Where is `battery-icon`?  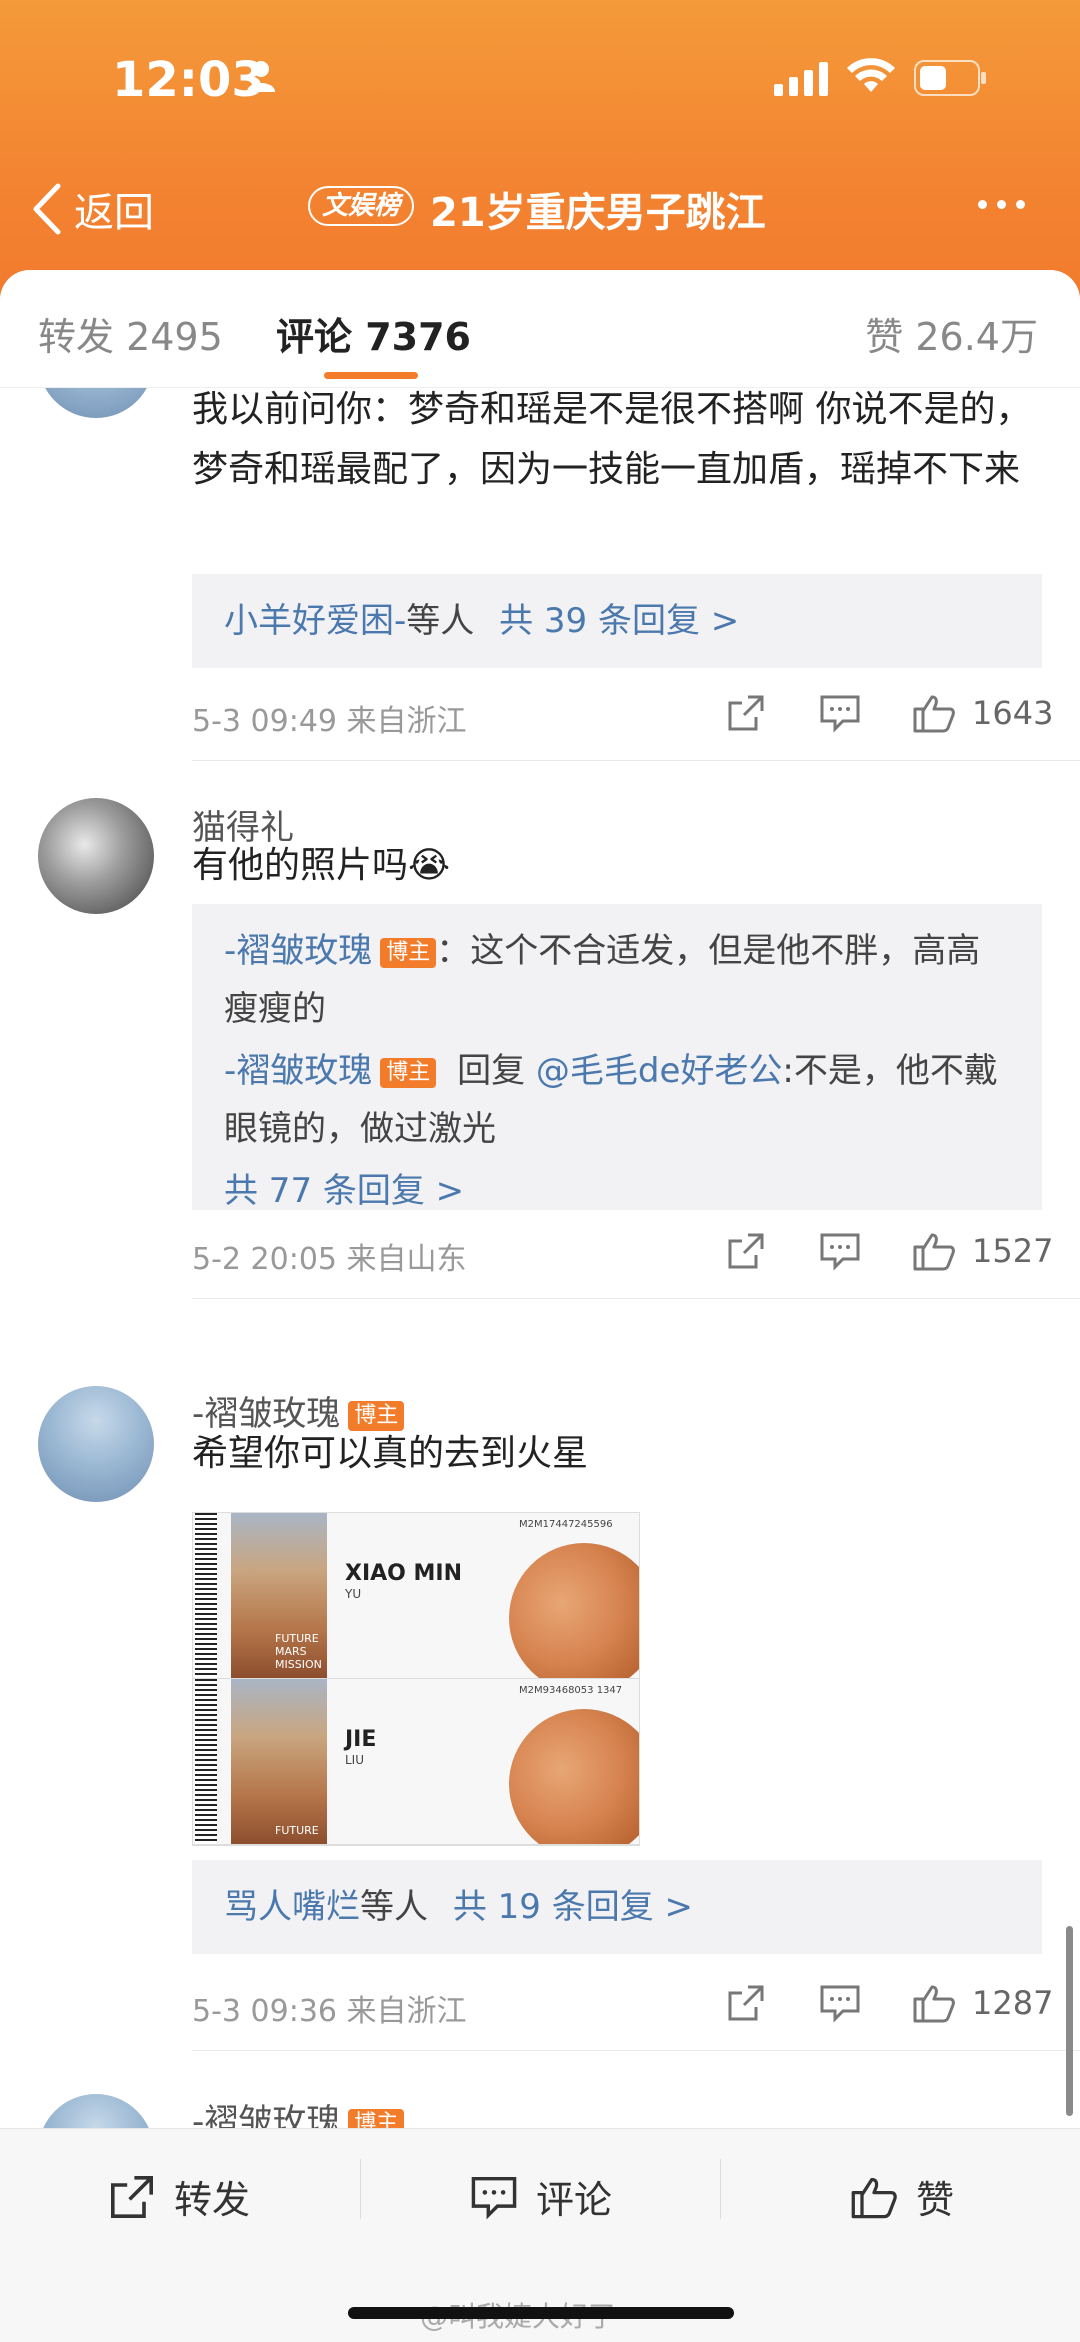
battery-icon is located at coordinates (950, 78).